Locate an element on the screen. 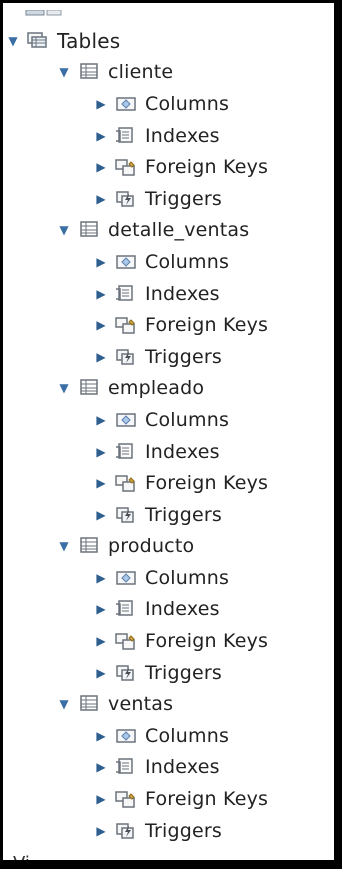 The height and width of the screenshot is (869, 342). partial-icon is located at coordinates (43, 12).